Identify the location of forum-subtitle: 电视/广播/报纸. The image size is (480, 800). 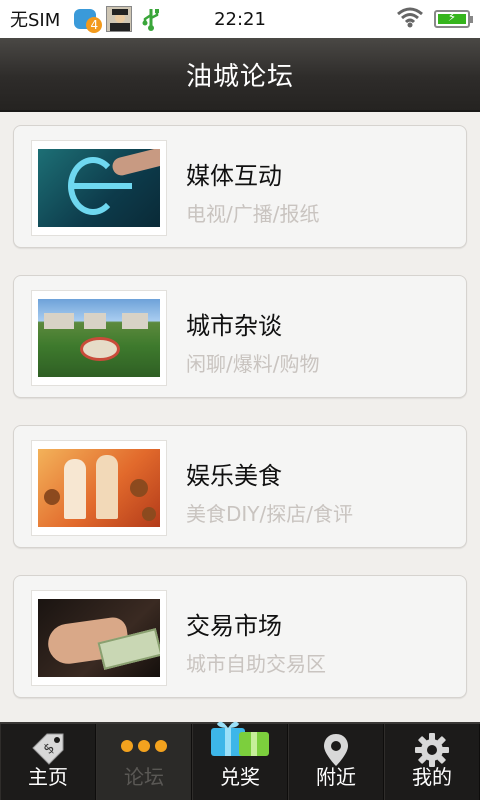
(253, 214).